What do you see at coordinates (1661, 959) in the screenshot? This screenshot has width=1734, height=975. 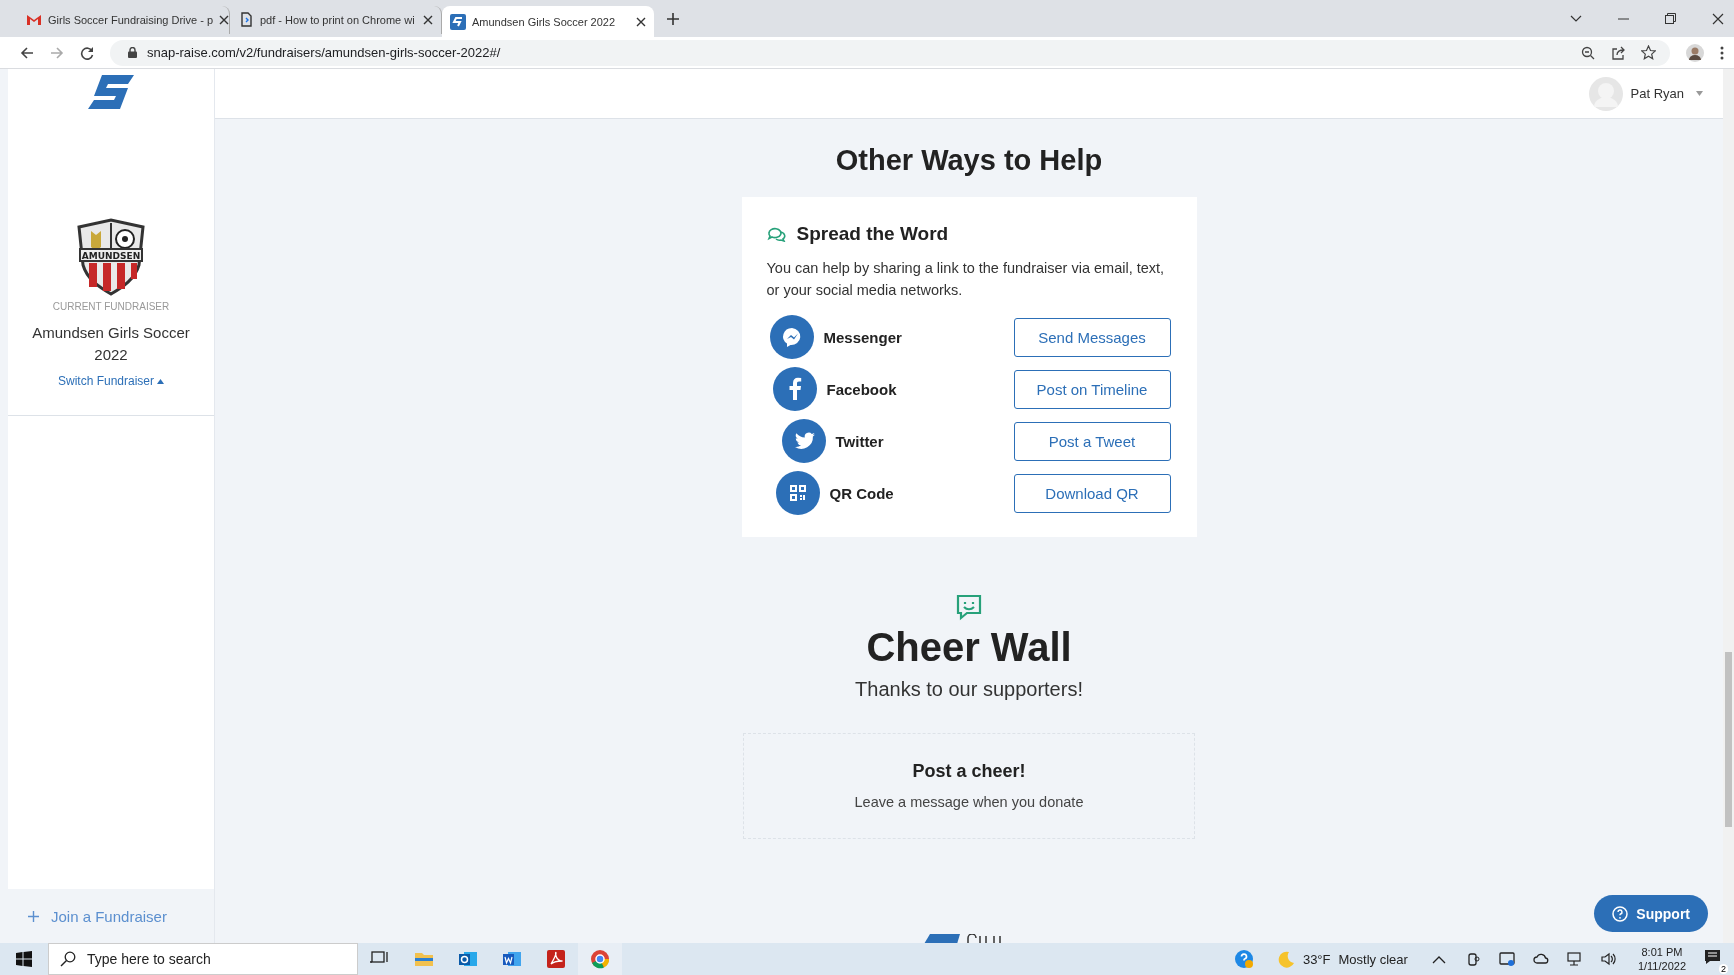 I see `clock: 8:01 PM 1/11/2022` at bounding box center [1661, 959].